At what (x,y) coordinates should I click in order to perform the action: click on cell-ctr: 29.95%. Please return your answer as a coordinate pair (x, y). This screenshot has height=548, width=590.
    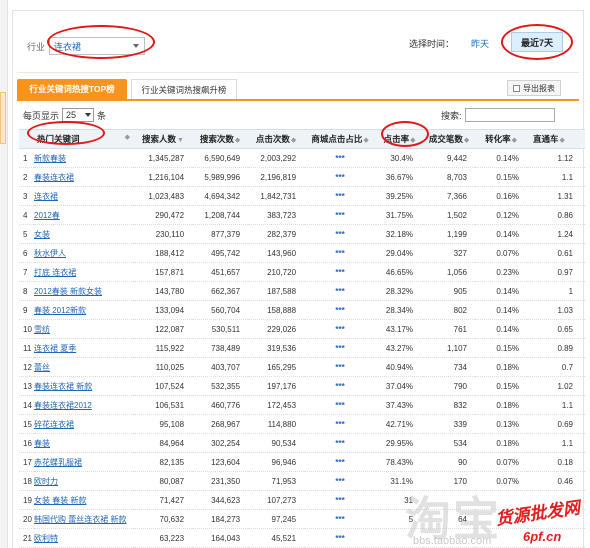
    Looking at the image, I should click on (400, 443).